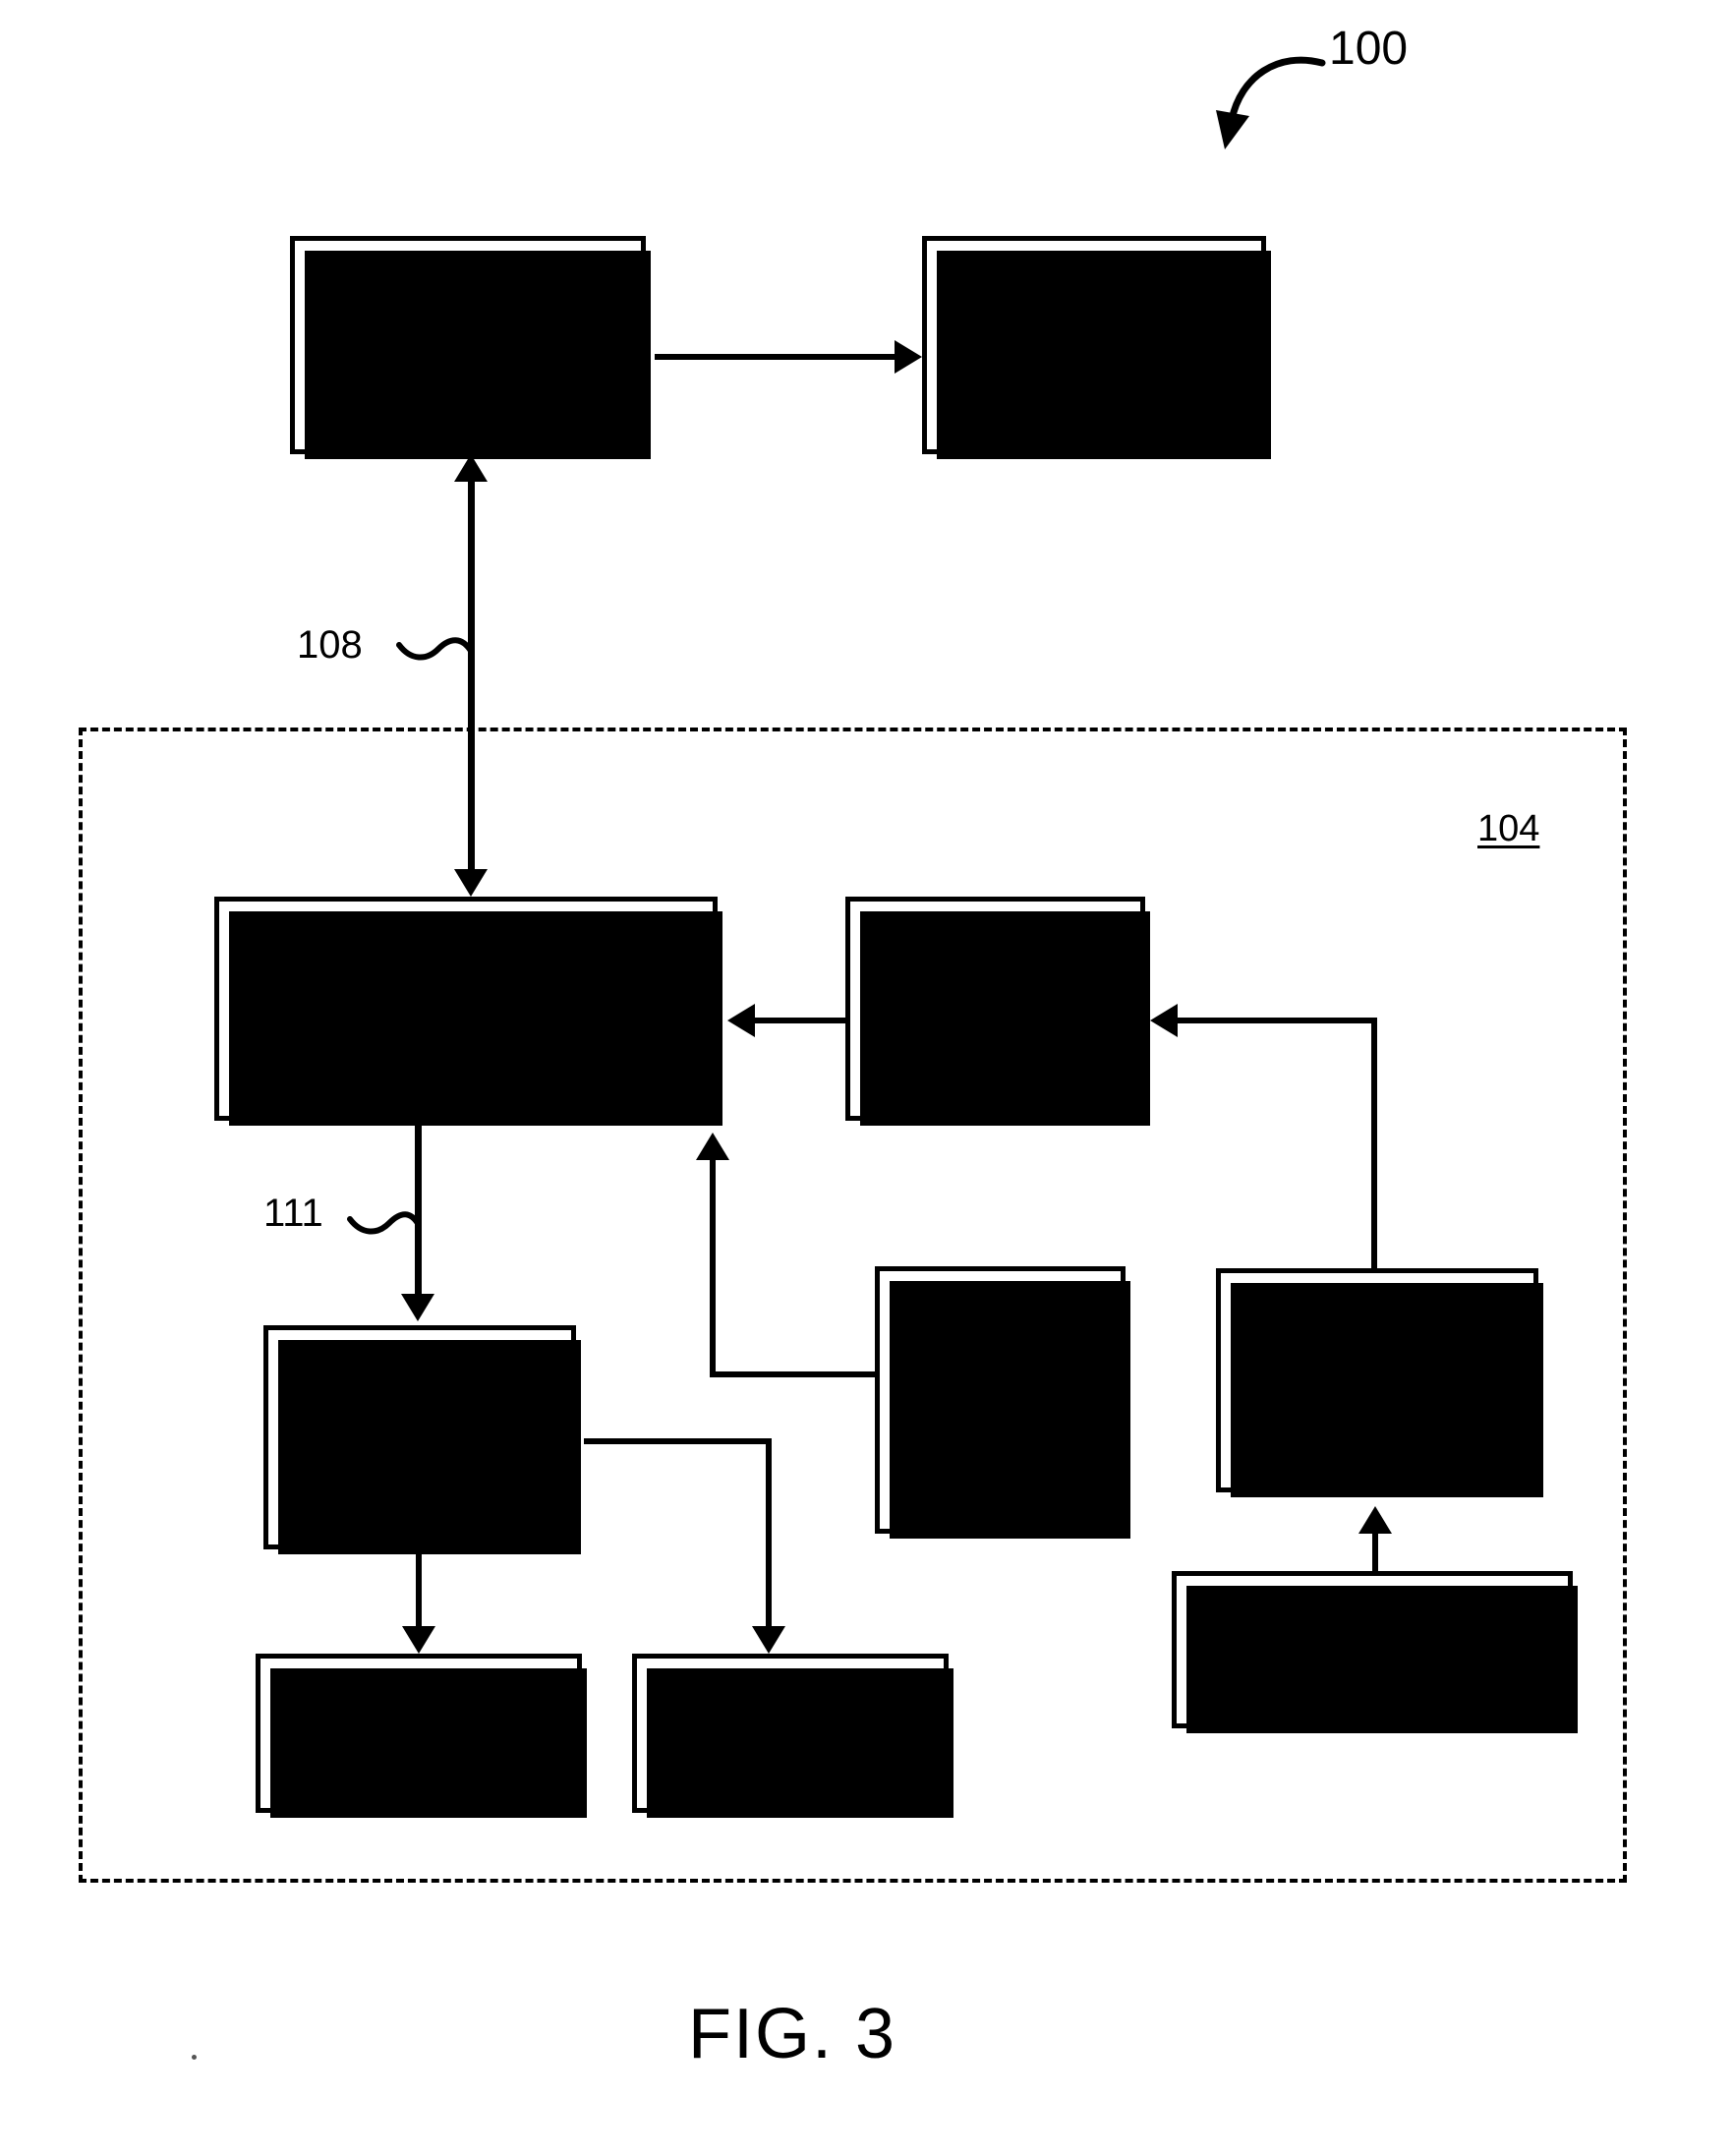  What do you see at coordinates (1374, 1144) in the screenshot?
I see `connector-sensors-vertical` at bounding box center [1374, 1144].